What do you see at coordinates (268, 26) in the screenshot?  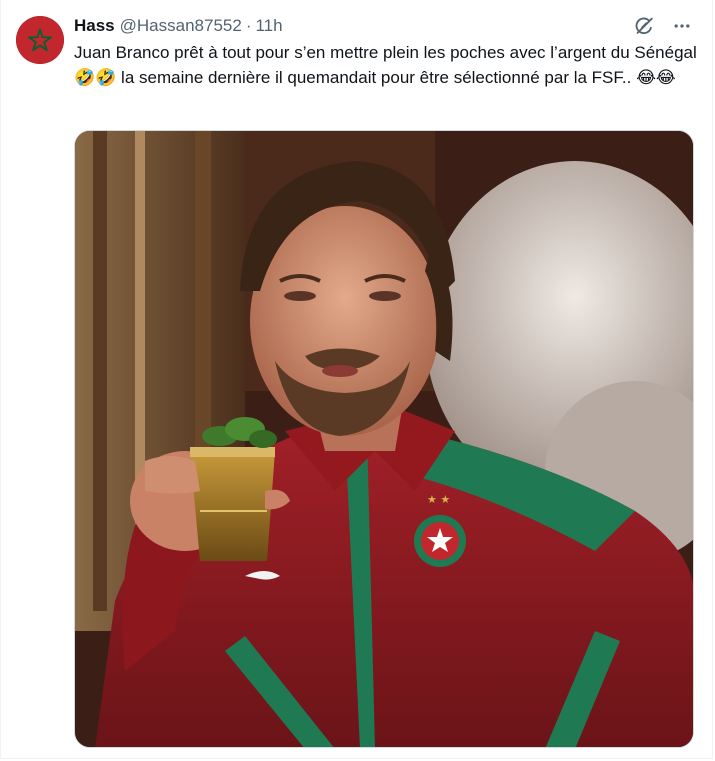 I see `timestamp: 11h` at bounding box center [268, 26].